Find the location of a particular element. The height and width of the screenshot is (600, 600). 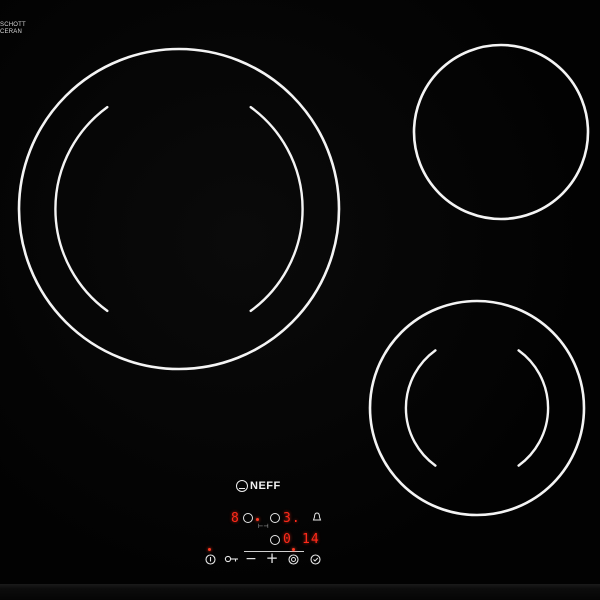

zone-left-select-button is located at coordinates (248, 518).